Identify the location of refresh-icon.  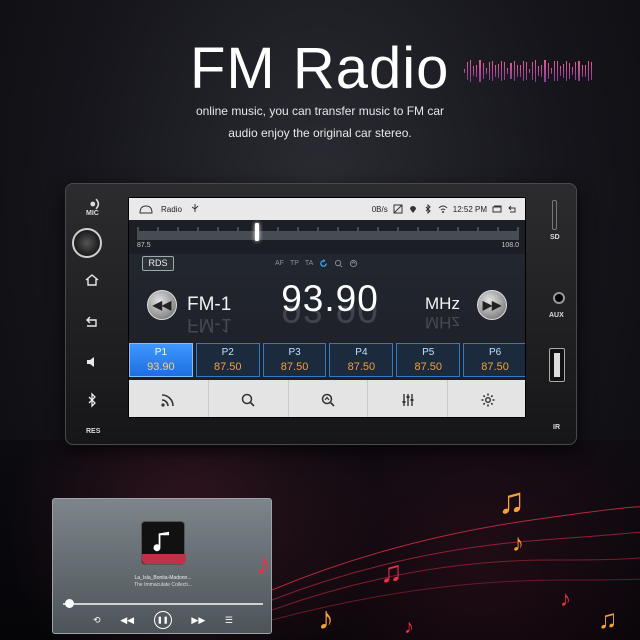
(323, 263).